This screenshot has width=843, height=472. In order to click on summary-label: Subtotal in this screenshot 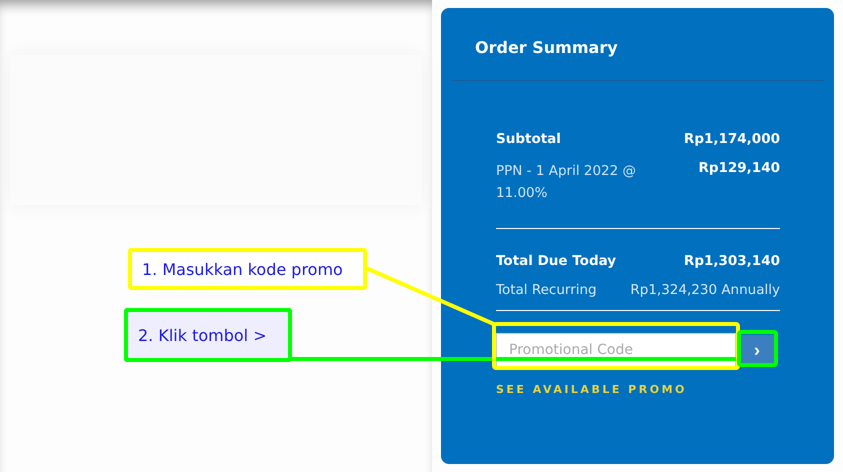, I will do `click(528, 139)`.